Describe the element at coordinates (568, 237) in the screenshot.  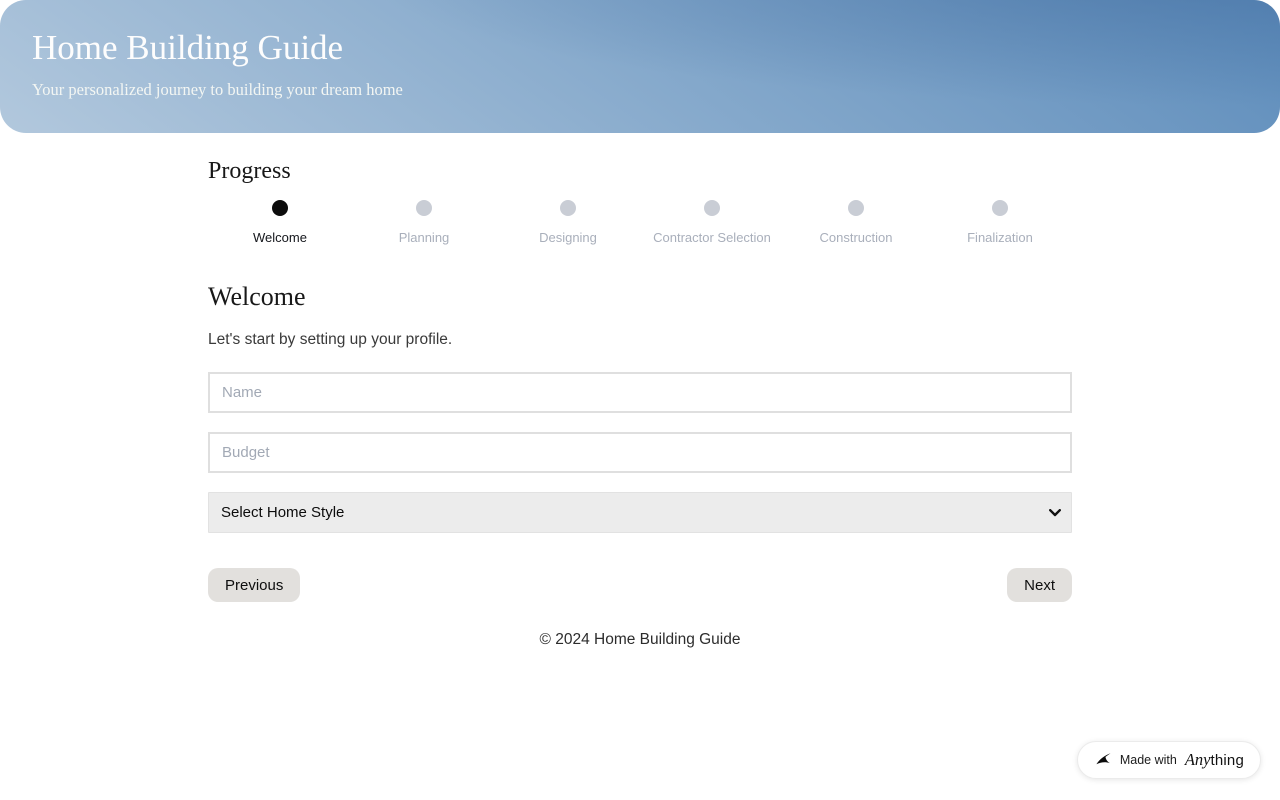
I see `step-label: Designing` at that location.